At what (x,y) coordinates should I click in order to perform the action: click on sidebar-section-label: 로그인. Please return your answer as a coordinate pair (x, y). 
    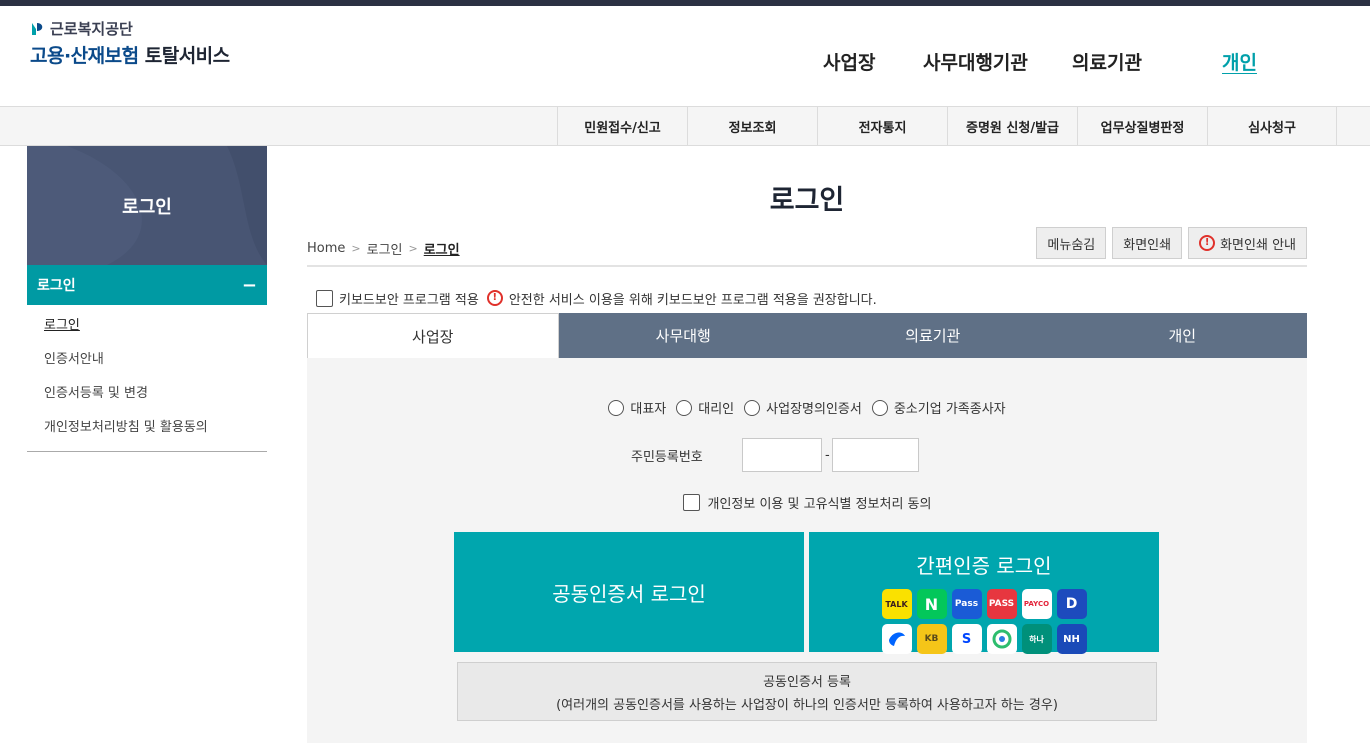
    Looking at the image, I should click on (56, 286).